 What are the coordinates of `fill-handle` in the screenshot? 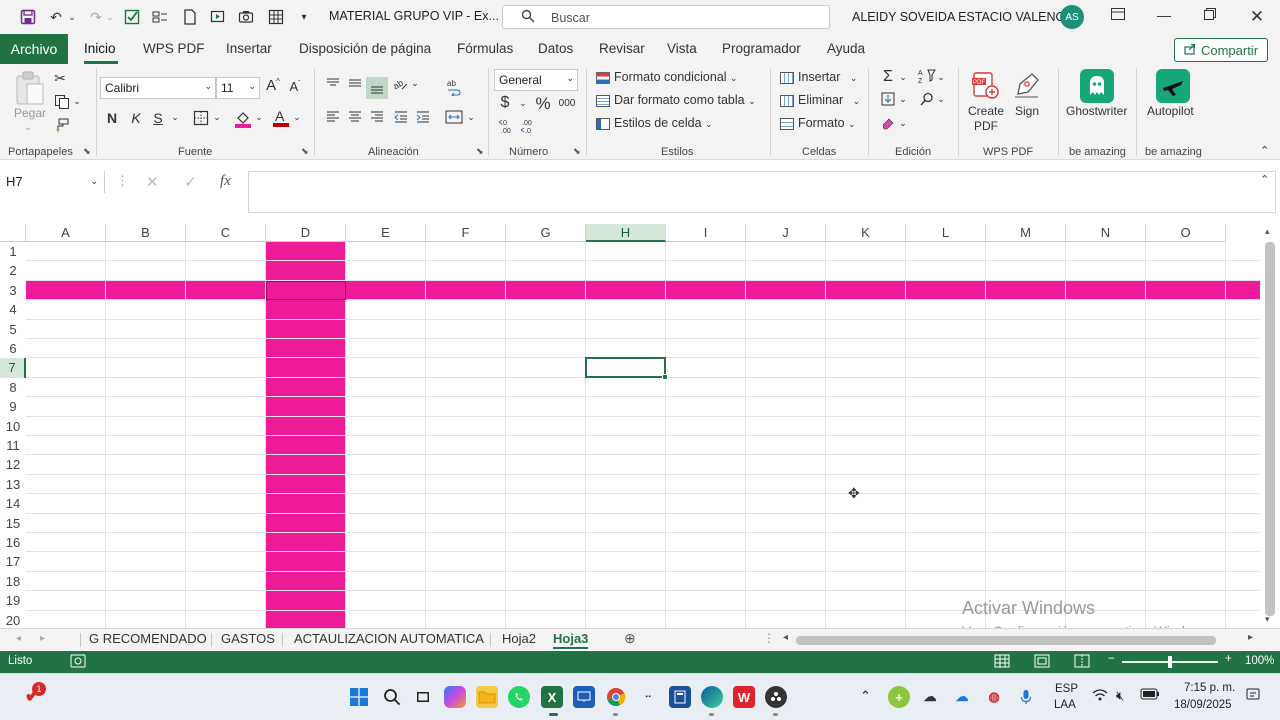 It's located at (665, 376).